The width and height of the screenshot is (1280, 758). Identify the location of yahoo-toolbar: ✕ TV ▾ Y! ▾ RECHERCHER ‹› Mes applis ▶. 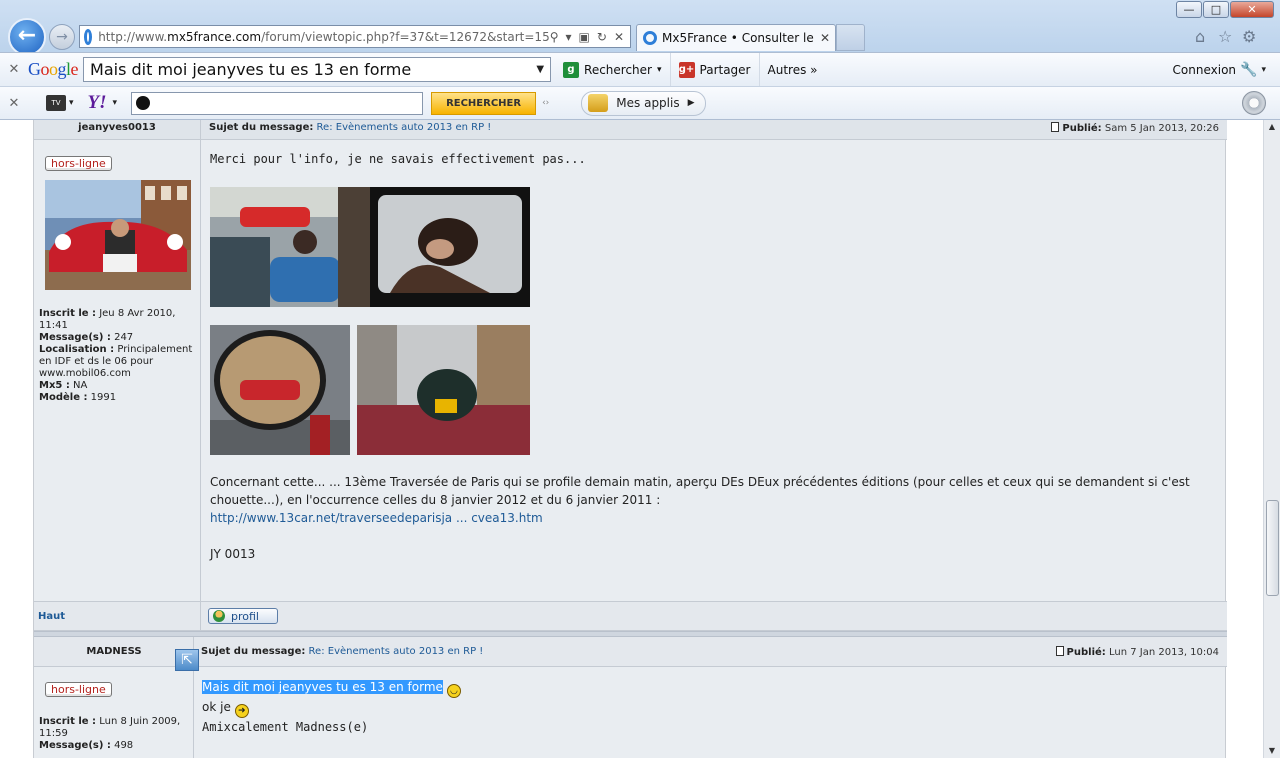
(640, 103).